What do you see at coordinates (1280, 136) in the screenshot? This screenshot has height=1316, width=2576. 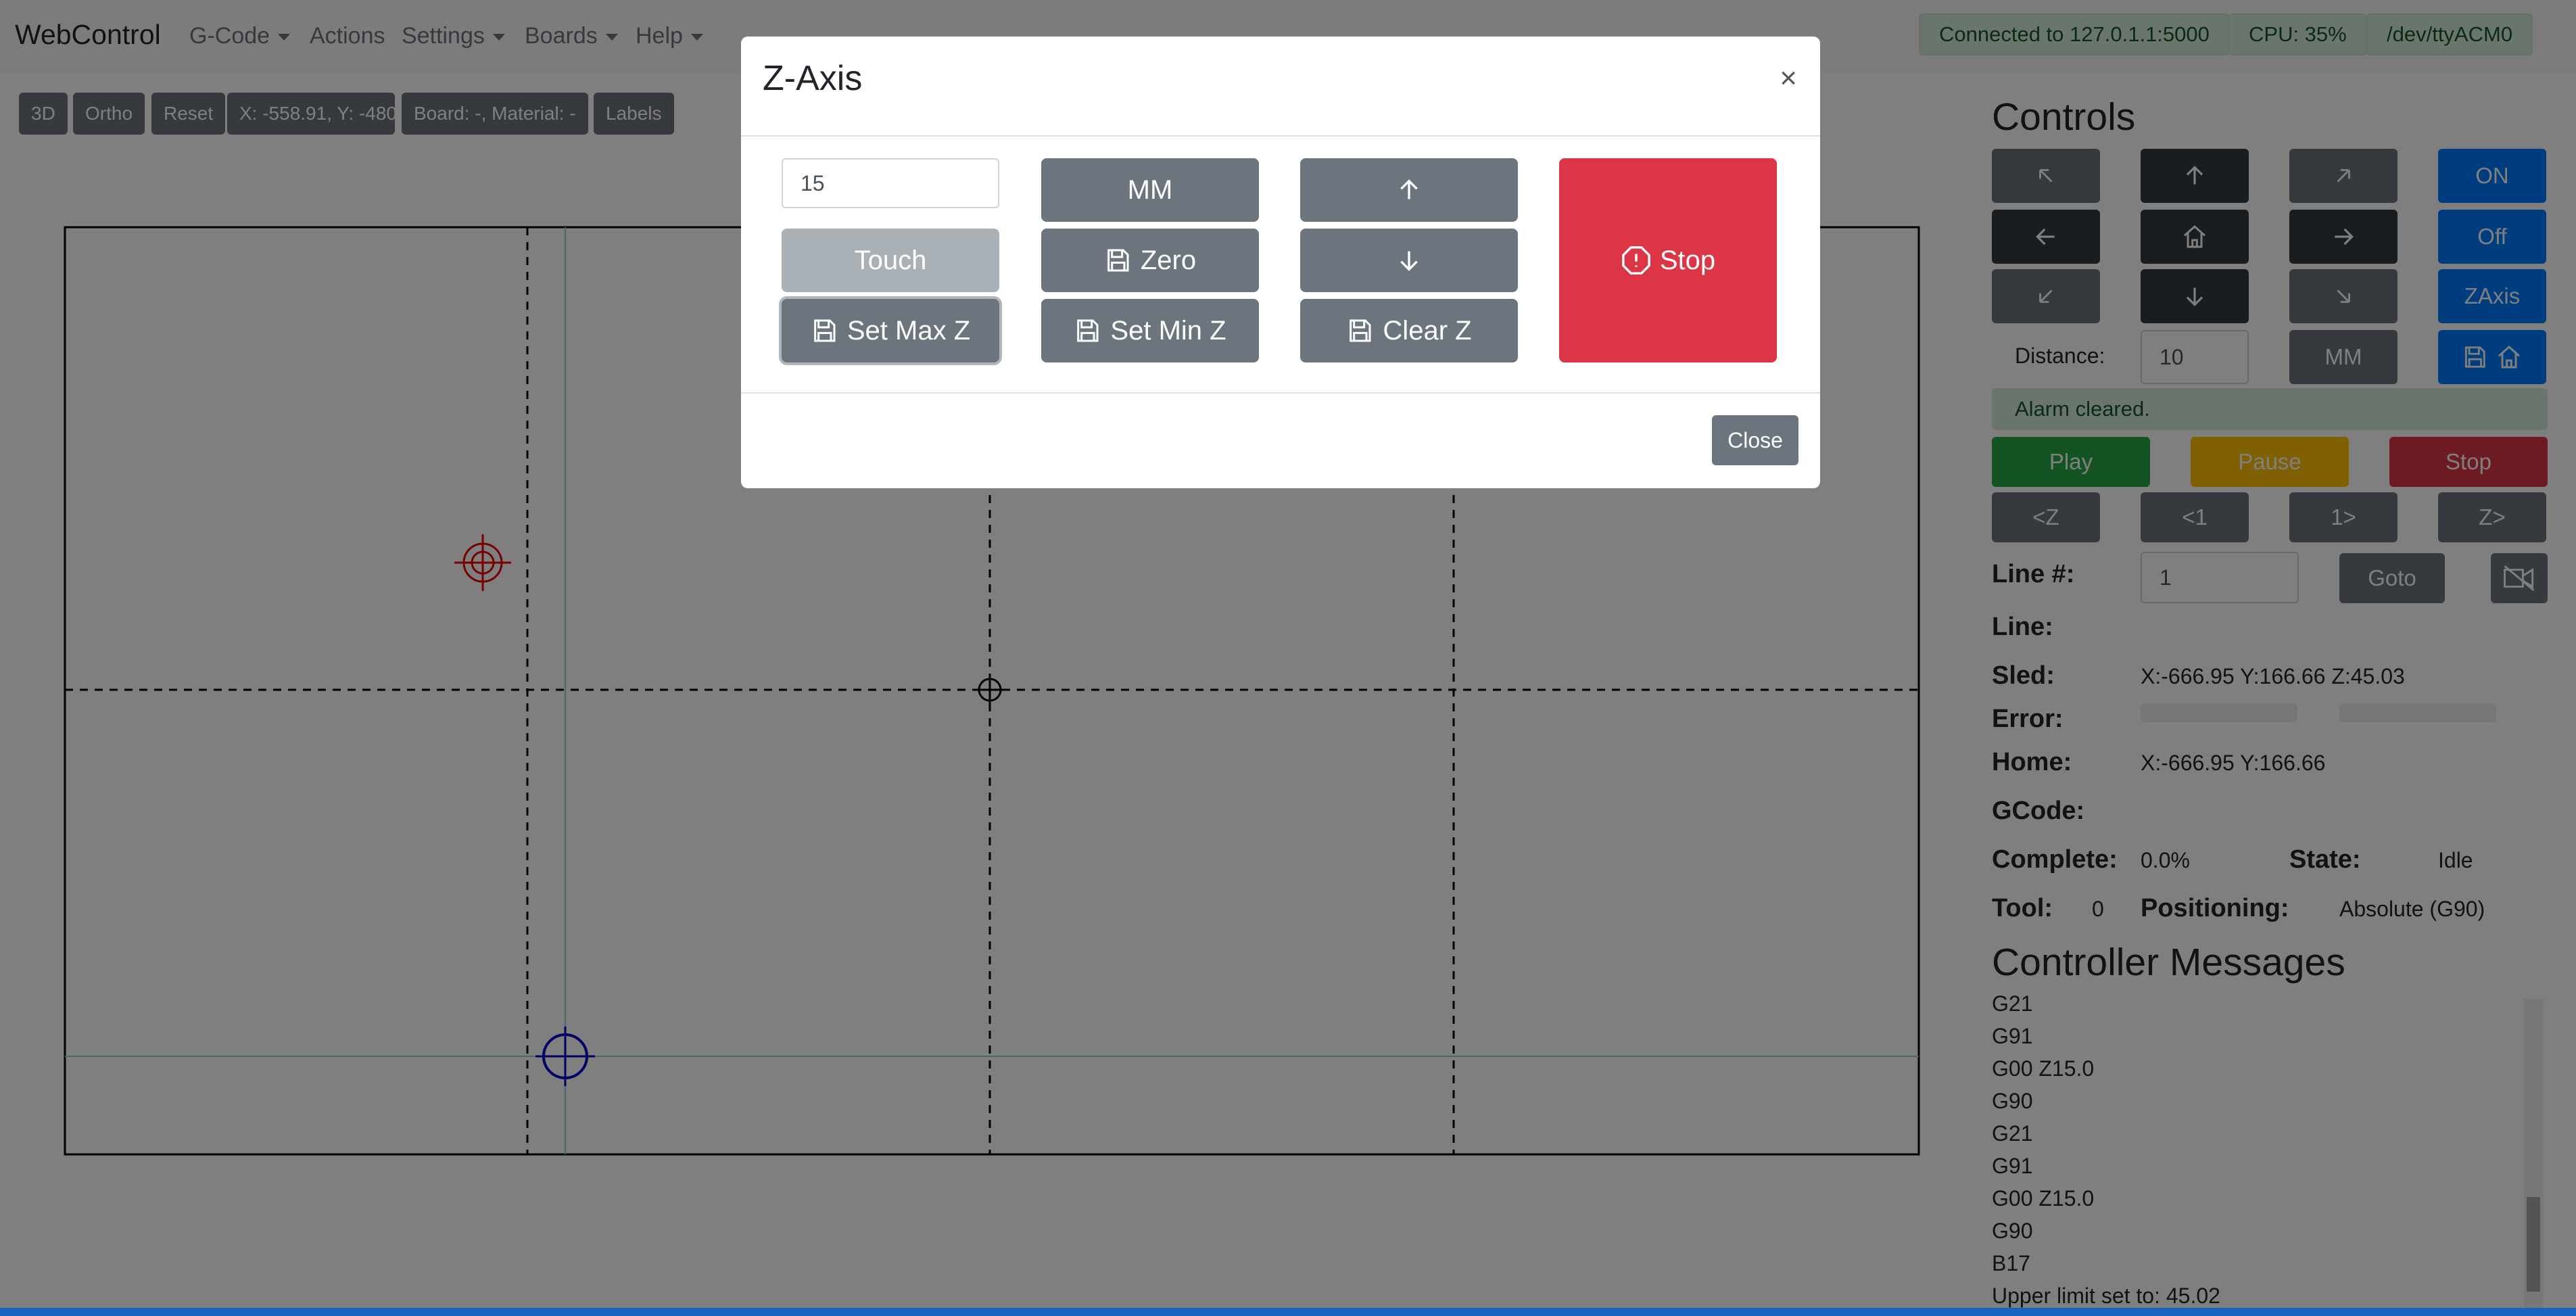 I see `modal-header-divider` at bounding box center [1280, 136].